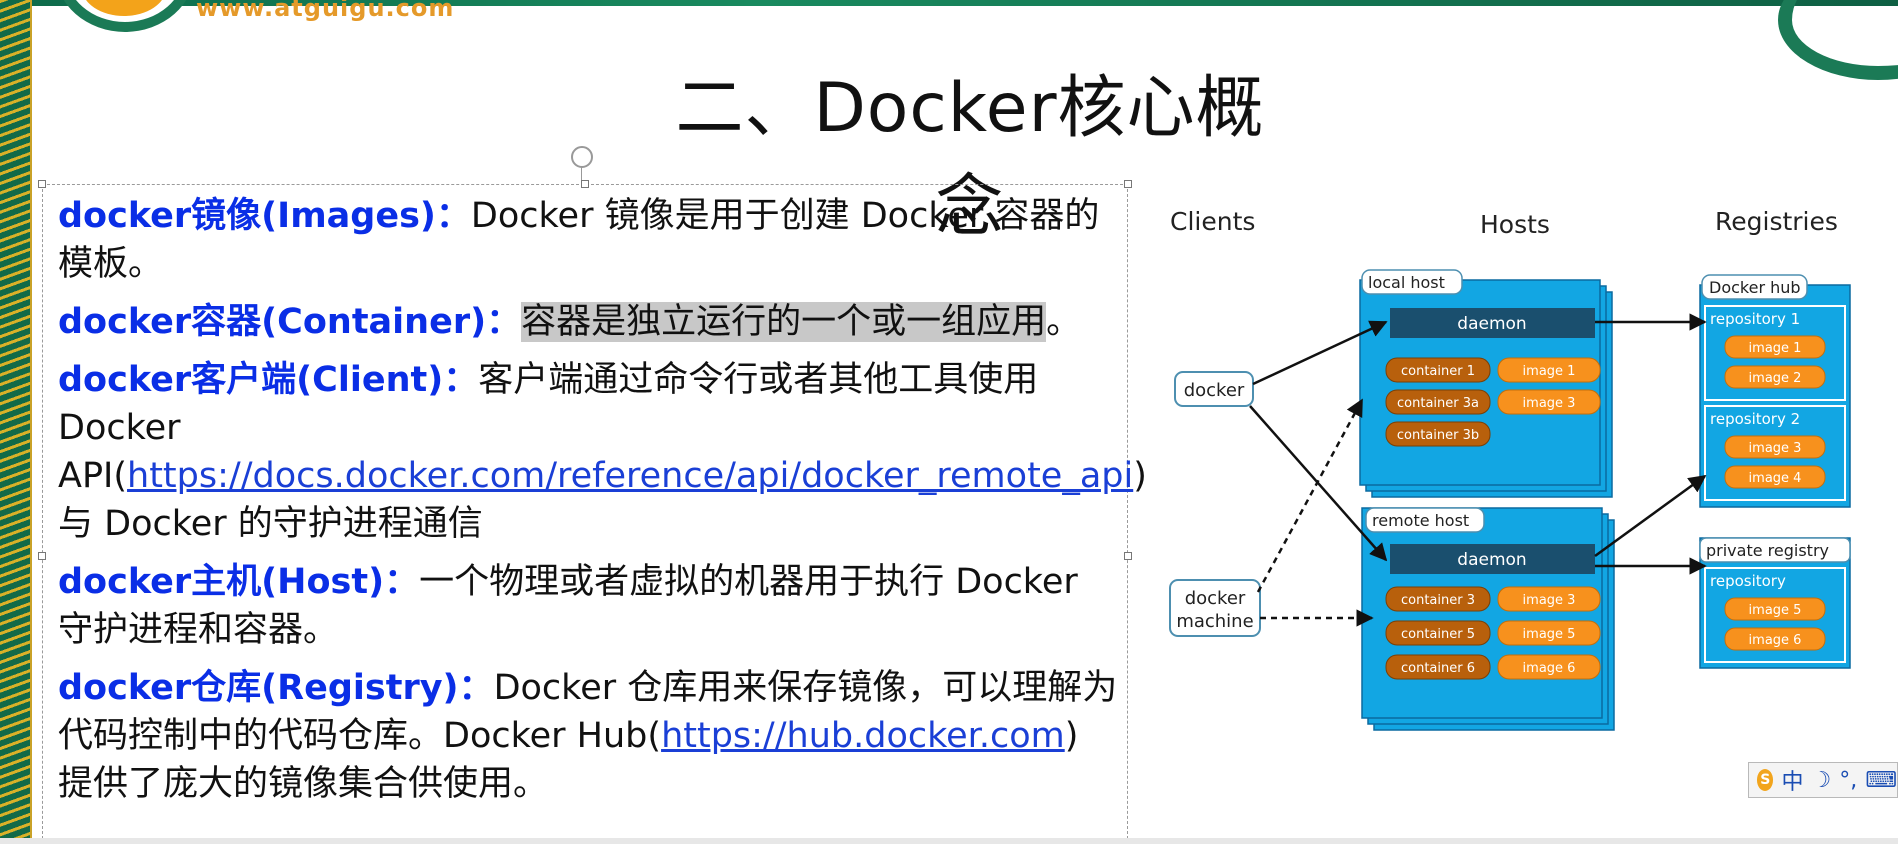  What do you see at coordinates (1406, 282) in the screenshot?
I see `local-host-label: local host` at bounding box center [1406, 282].